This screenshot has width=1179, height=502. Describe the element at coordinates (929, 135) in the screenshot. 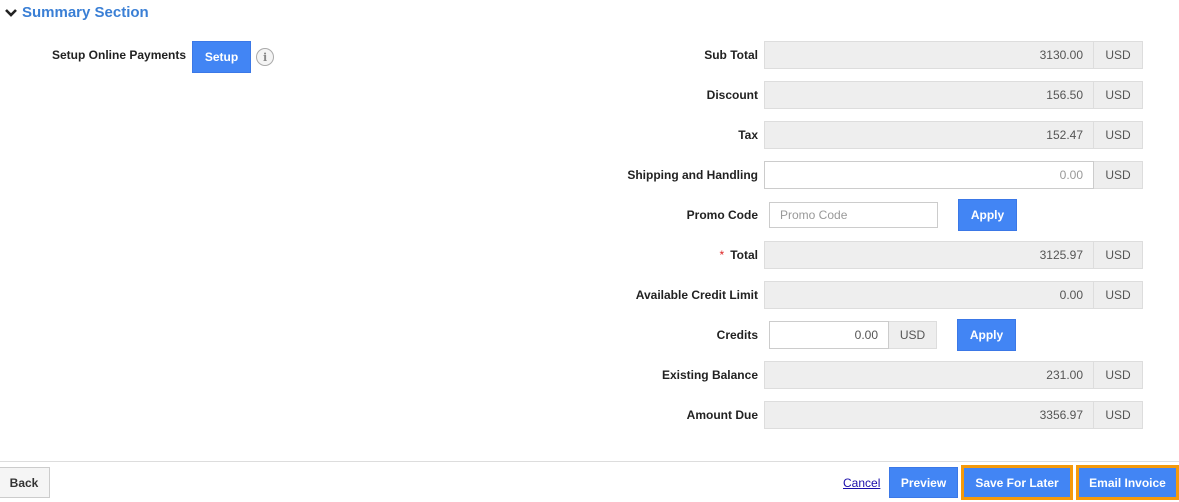

I see `tax-value: 152.47` at that location.